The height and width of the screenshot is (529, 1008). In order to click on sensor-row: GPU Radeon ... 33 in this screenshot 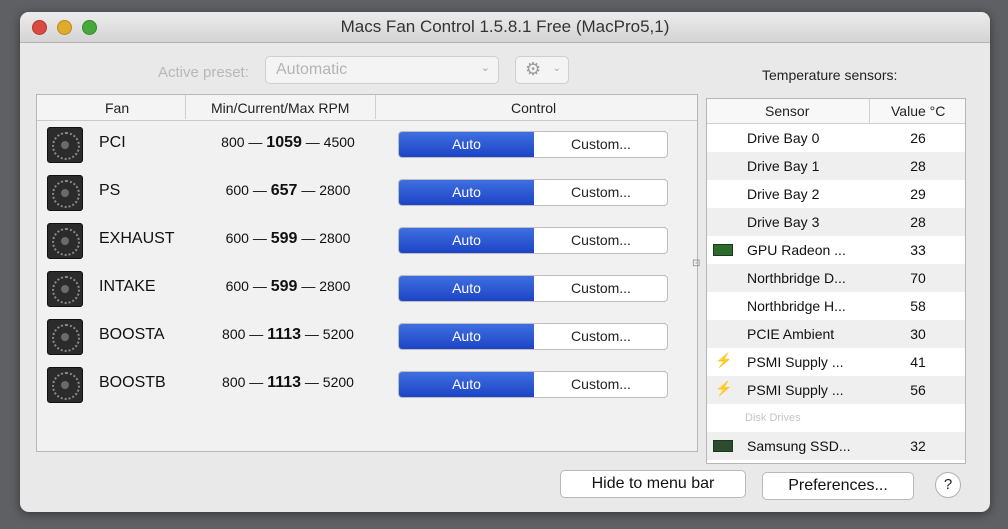, I will do `click(836, 250)`.